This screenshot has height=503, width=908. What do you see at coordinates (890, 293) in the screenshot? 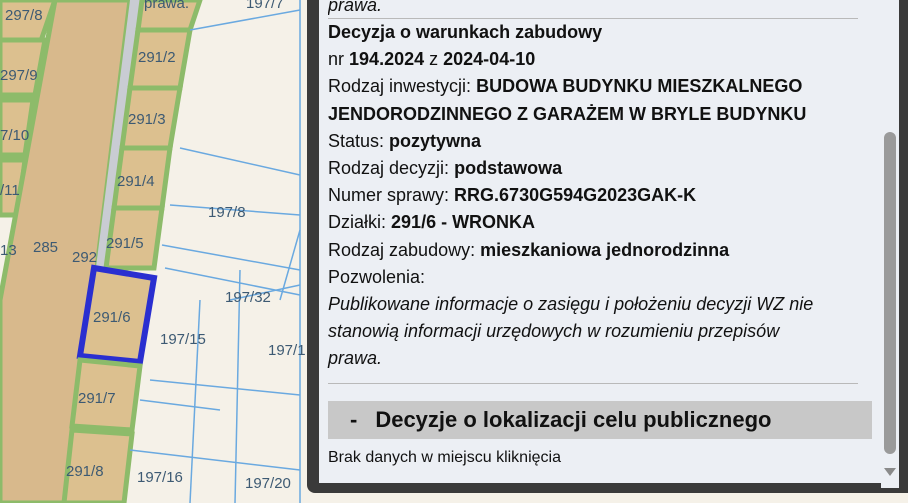
I see `scrollbar-thumb` at bounding box center [890, 293].